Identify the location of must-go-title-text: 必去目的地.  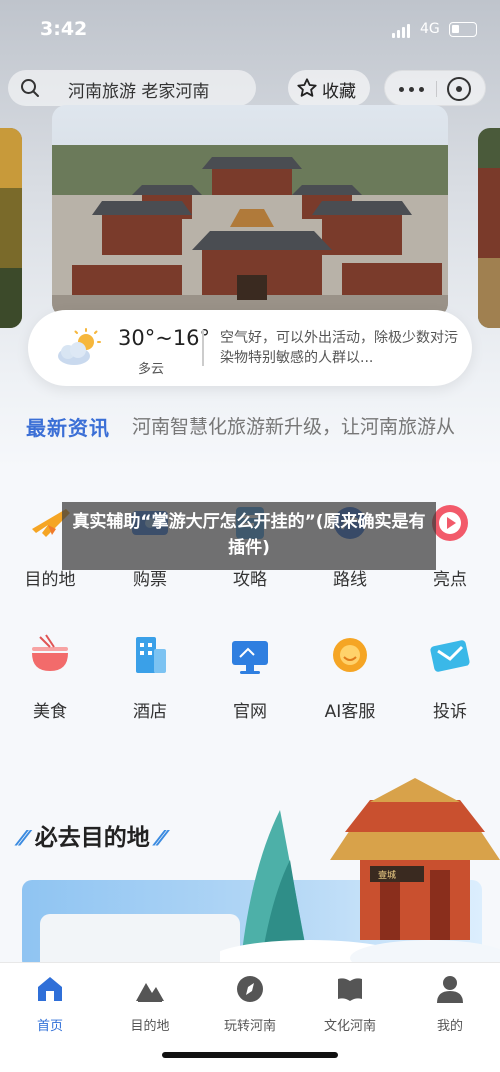
(92, 838).